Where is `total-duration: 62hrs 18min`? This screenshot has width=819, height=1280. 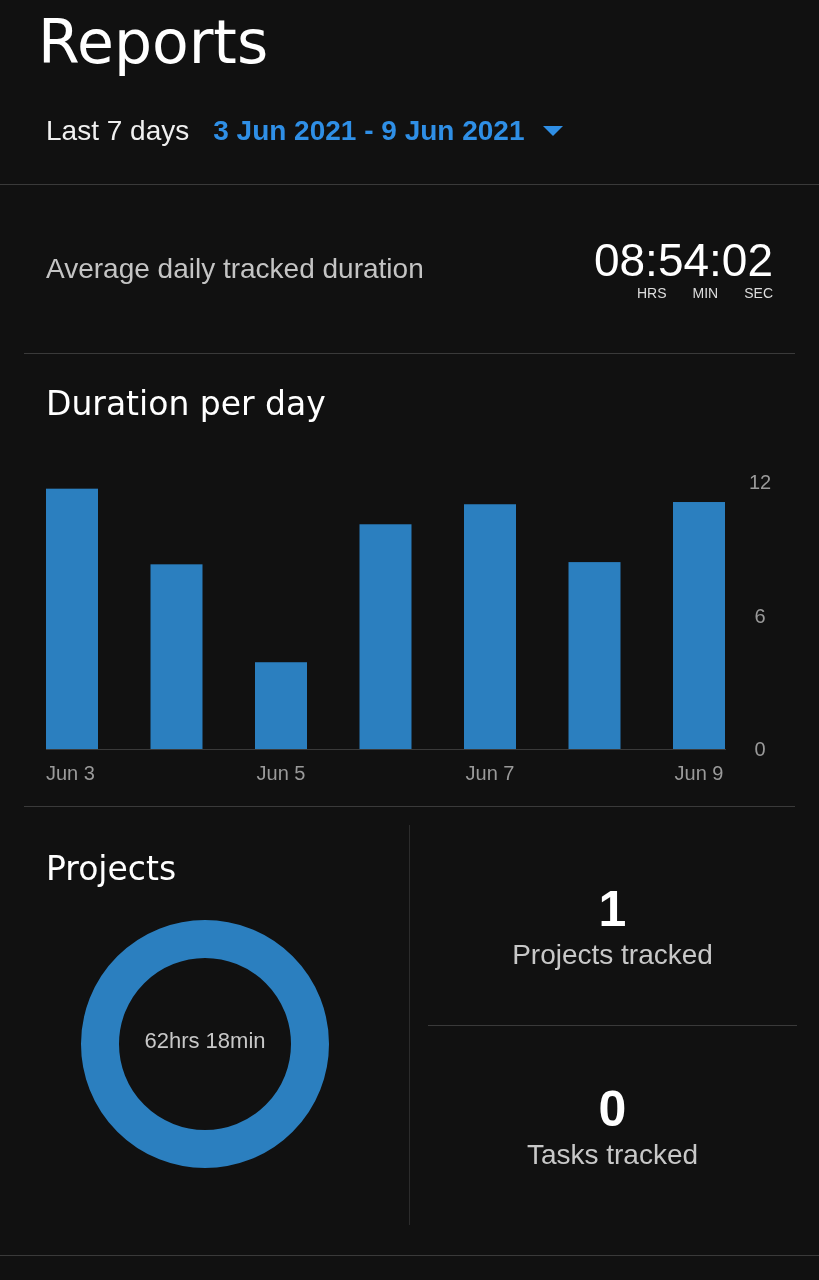
total-duration: 62hrs 18min is located at coordinates (205, 1041).